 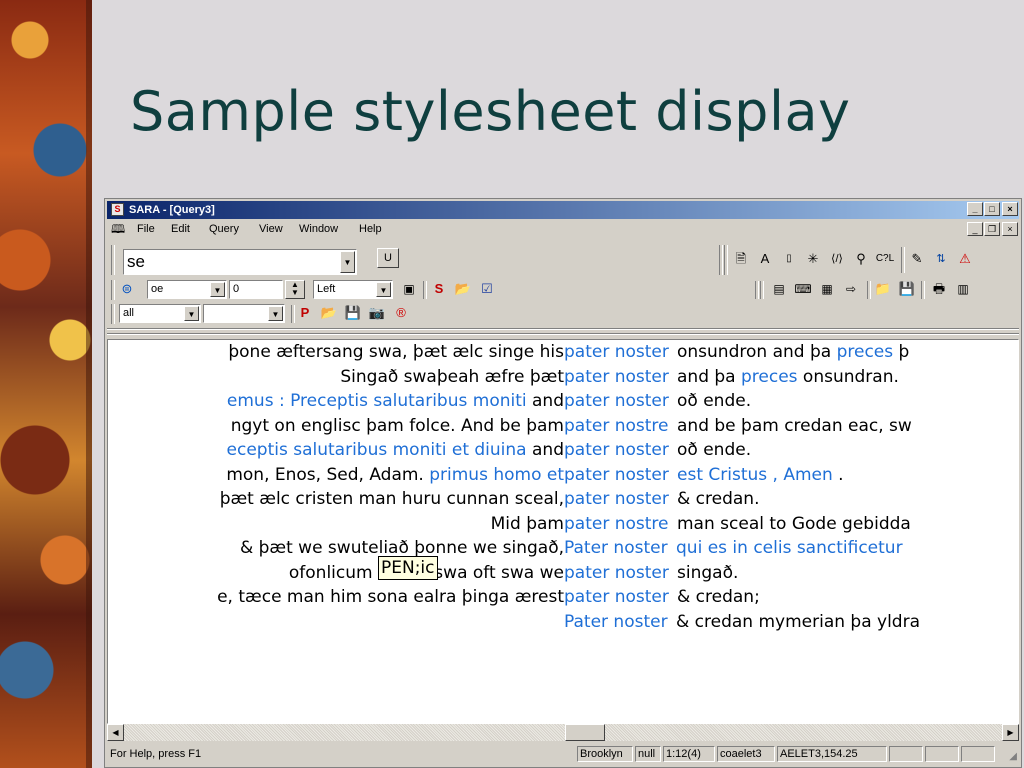 What do you see at coordinates (563, 623) in the screenshot?
I see `concordance-row: Pater noster & credan mymerian þa yldra` at bounding box center [563, 623].